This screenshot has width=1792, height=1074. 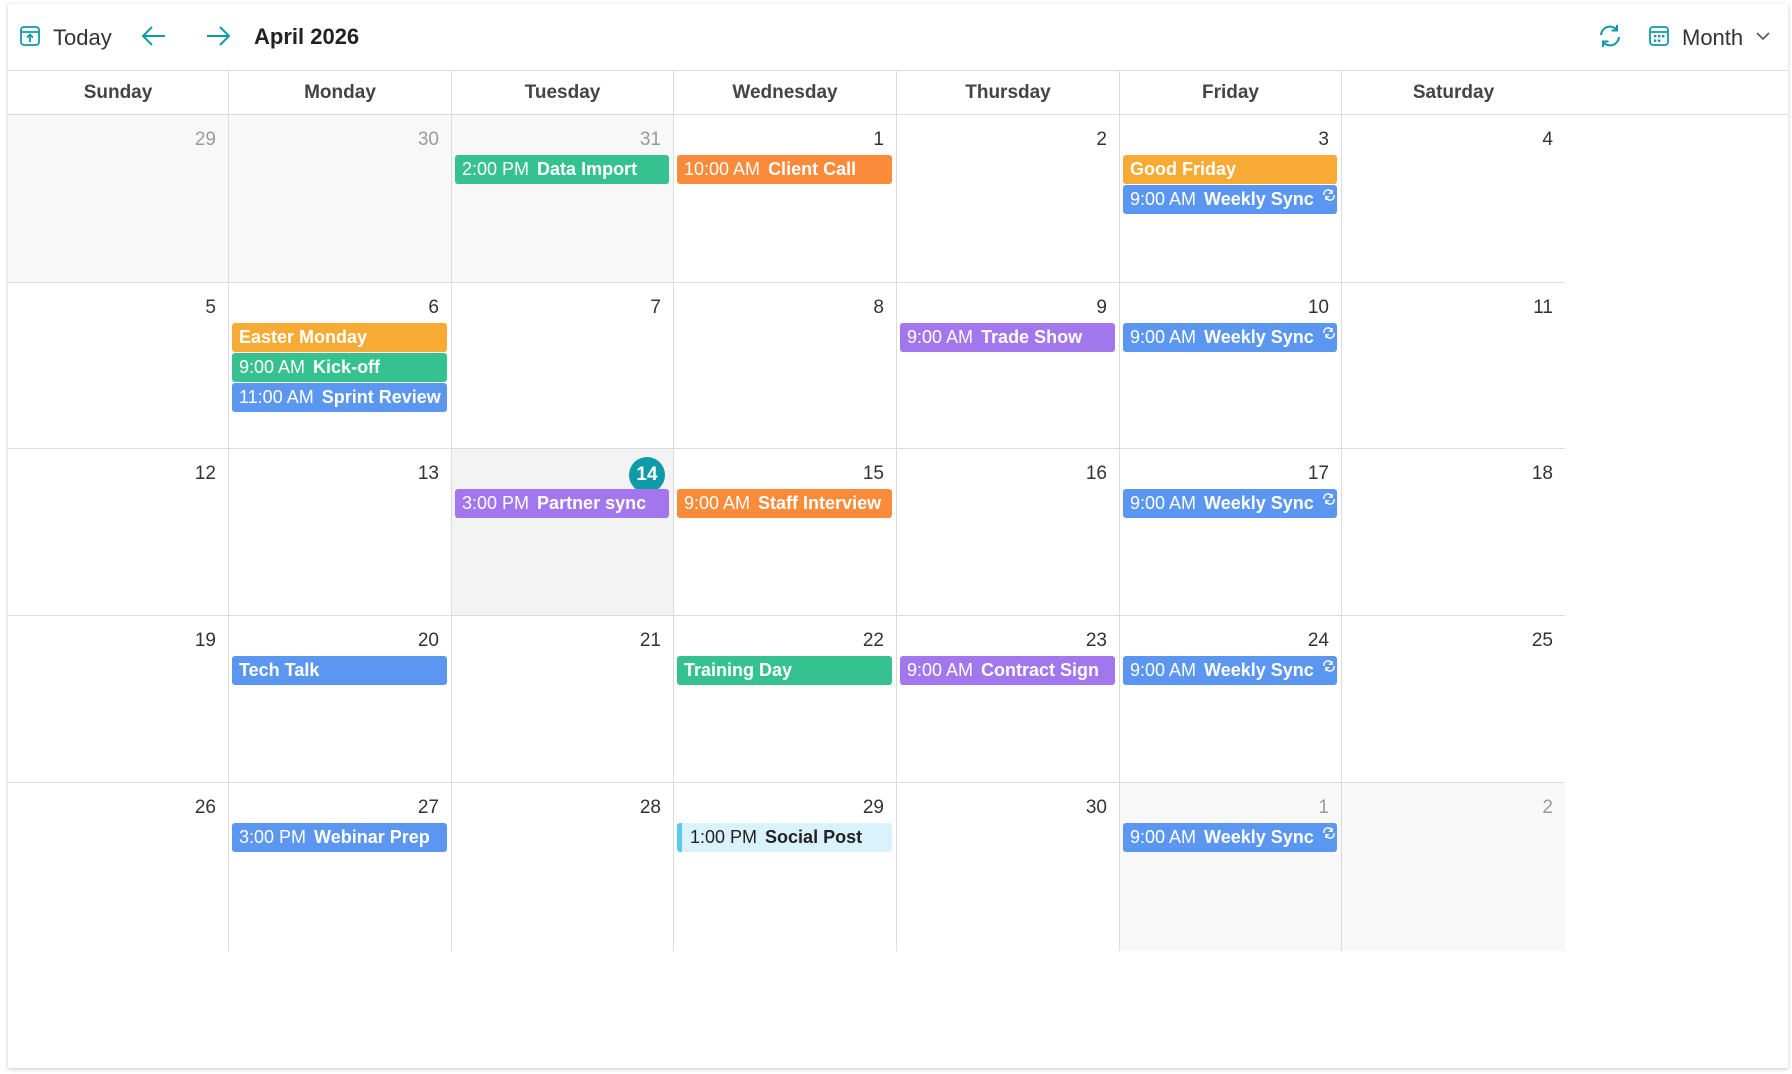 What do you see at coordinates (784, 837) in the screenshot?
I see `event-chip: 1:00 PM Social Post` at bounding box center [784, 837].